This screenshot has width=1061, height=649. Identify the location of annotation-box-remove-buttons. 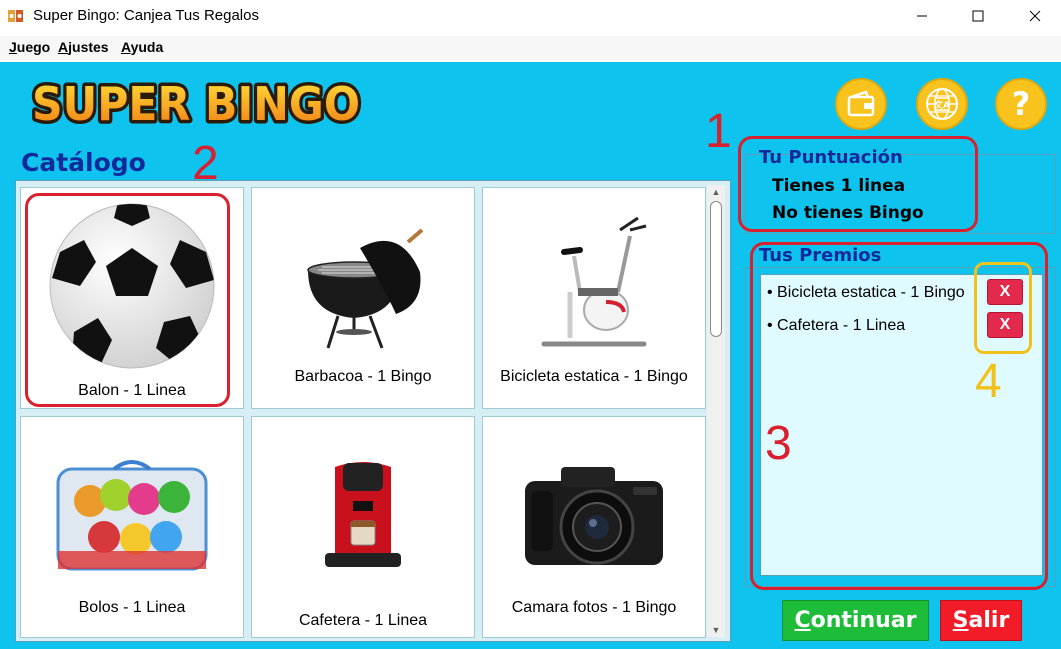
(1003, 308).